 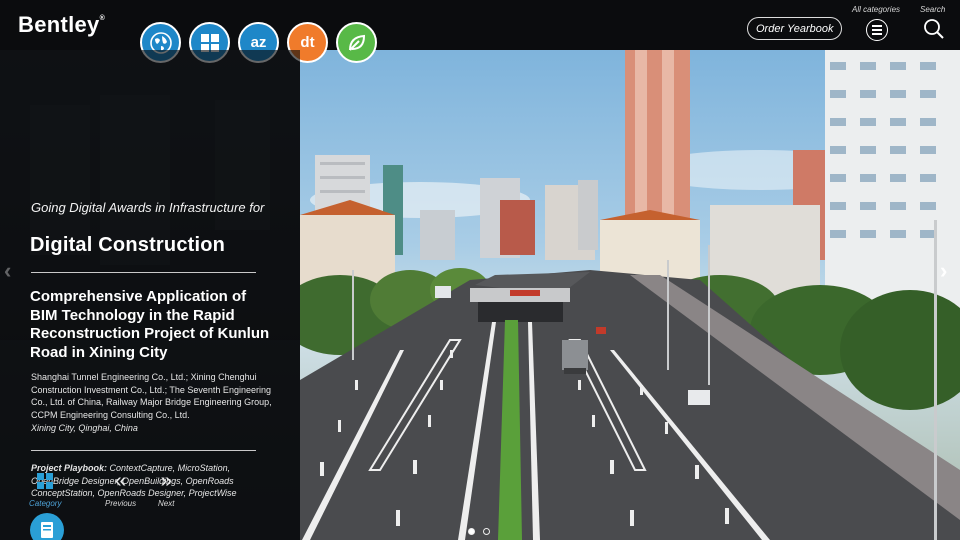 I want to click on next-button: » Next, so click(x=166, y=489).